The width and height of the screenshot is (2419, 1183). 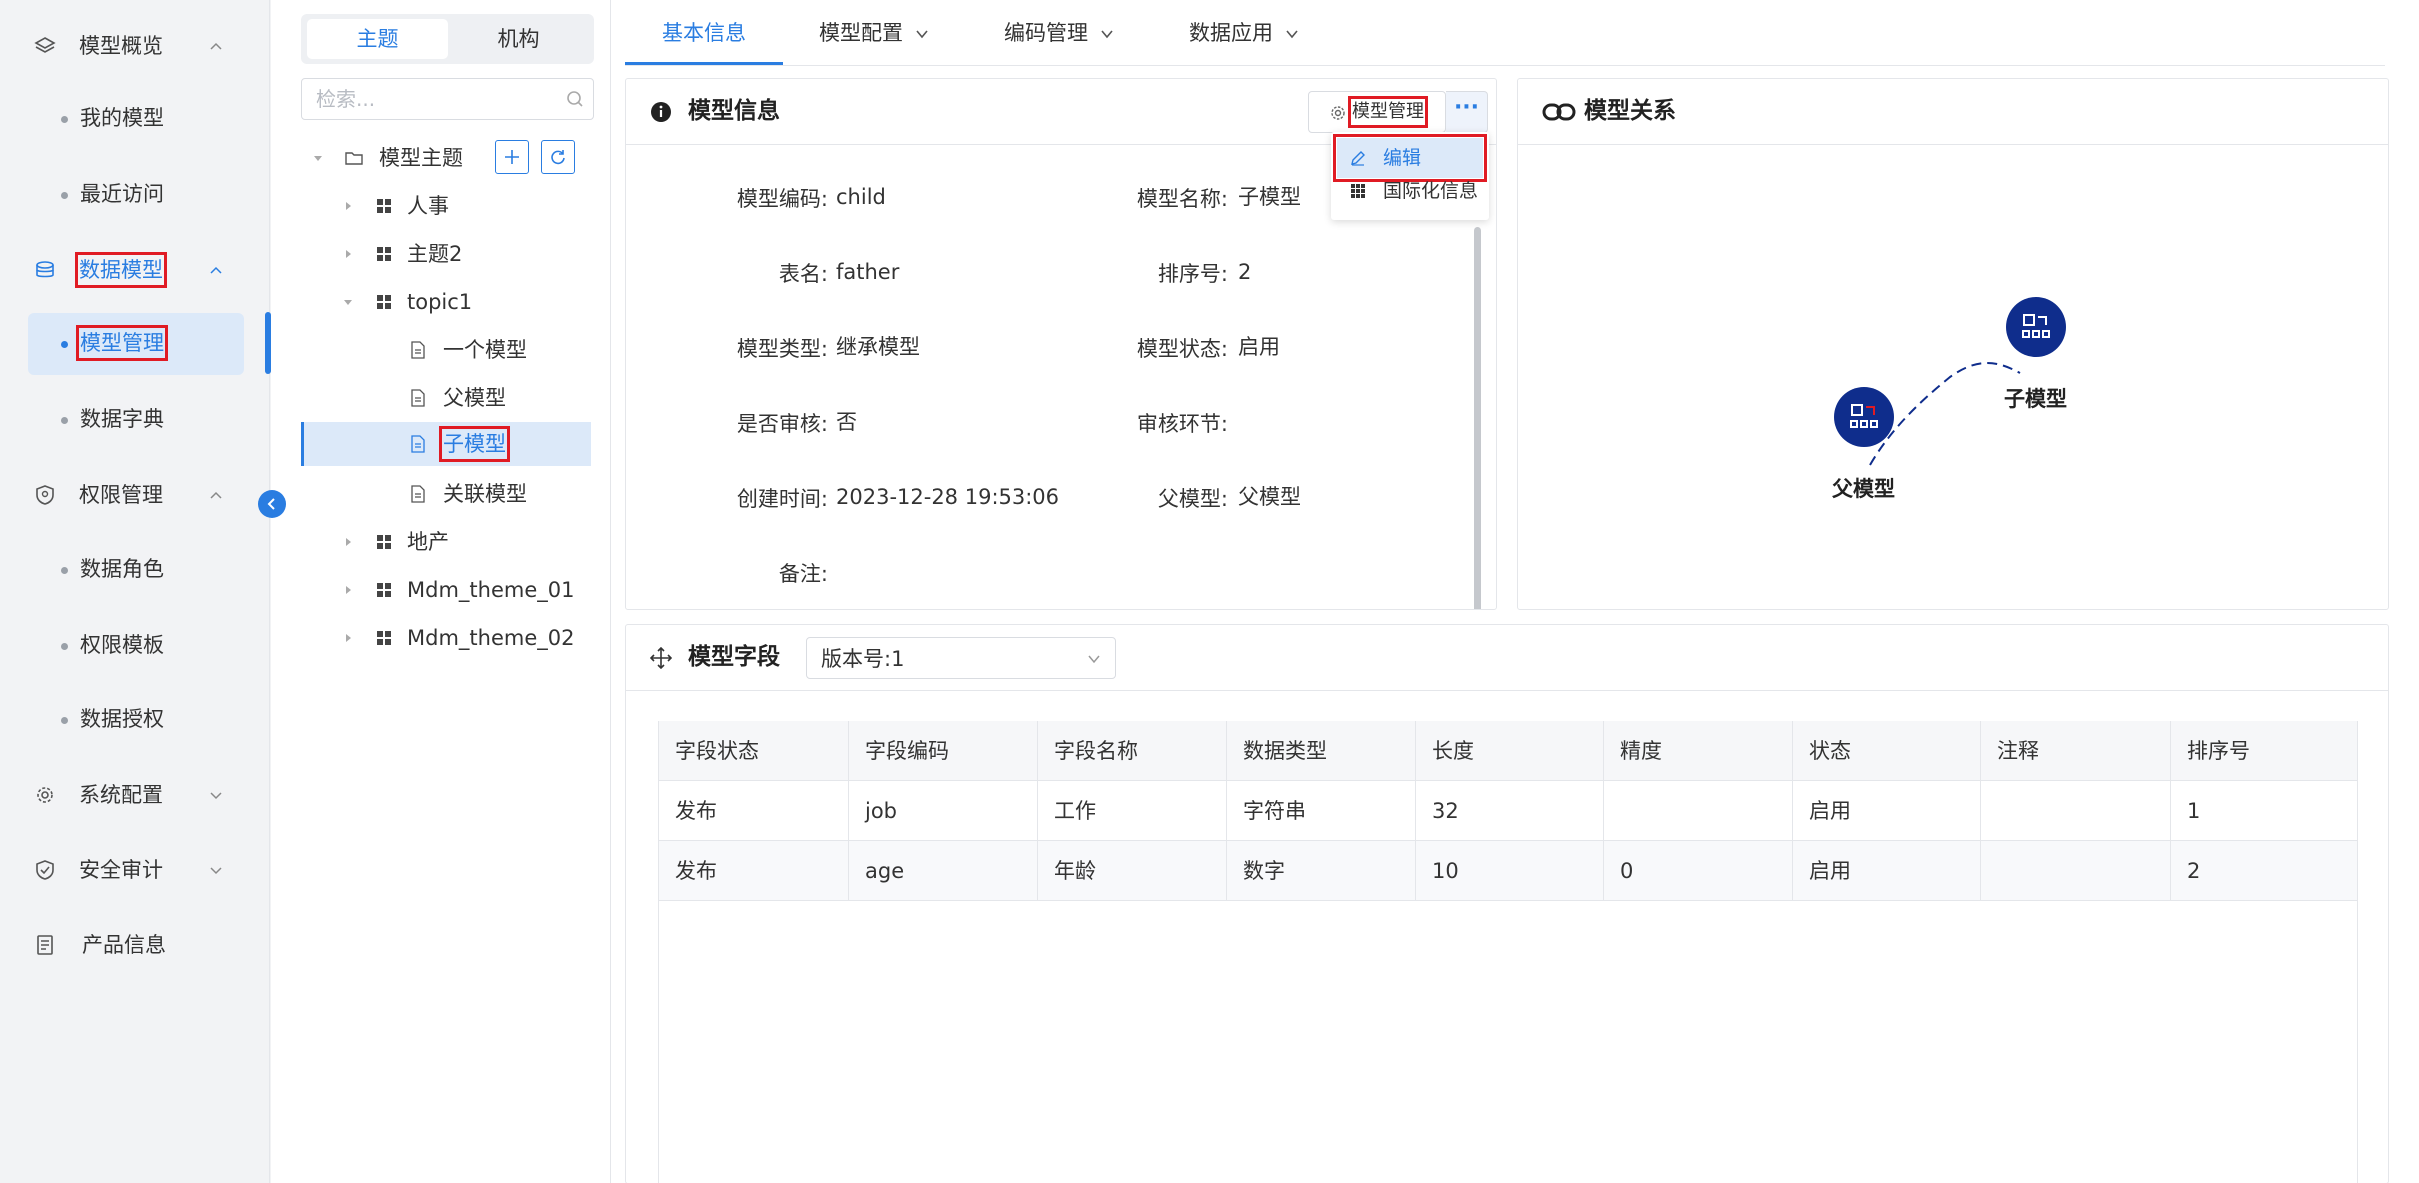 What do you see at coordinates (1182, 424) in the screenshot?
I see `field-label-review-step: 审核环节:` at bounding box center [1182, 424].